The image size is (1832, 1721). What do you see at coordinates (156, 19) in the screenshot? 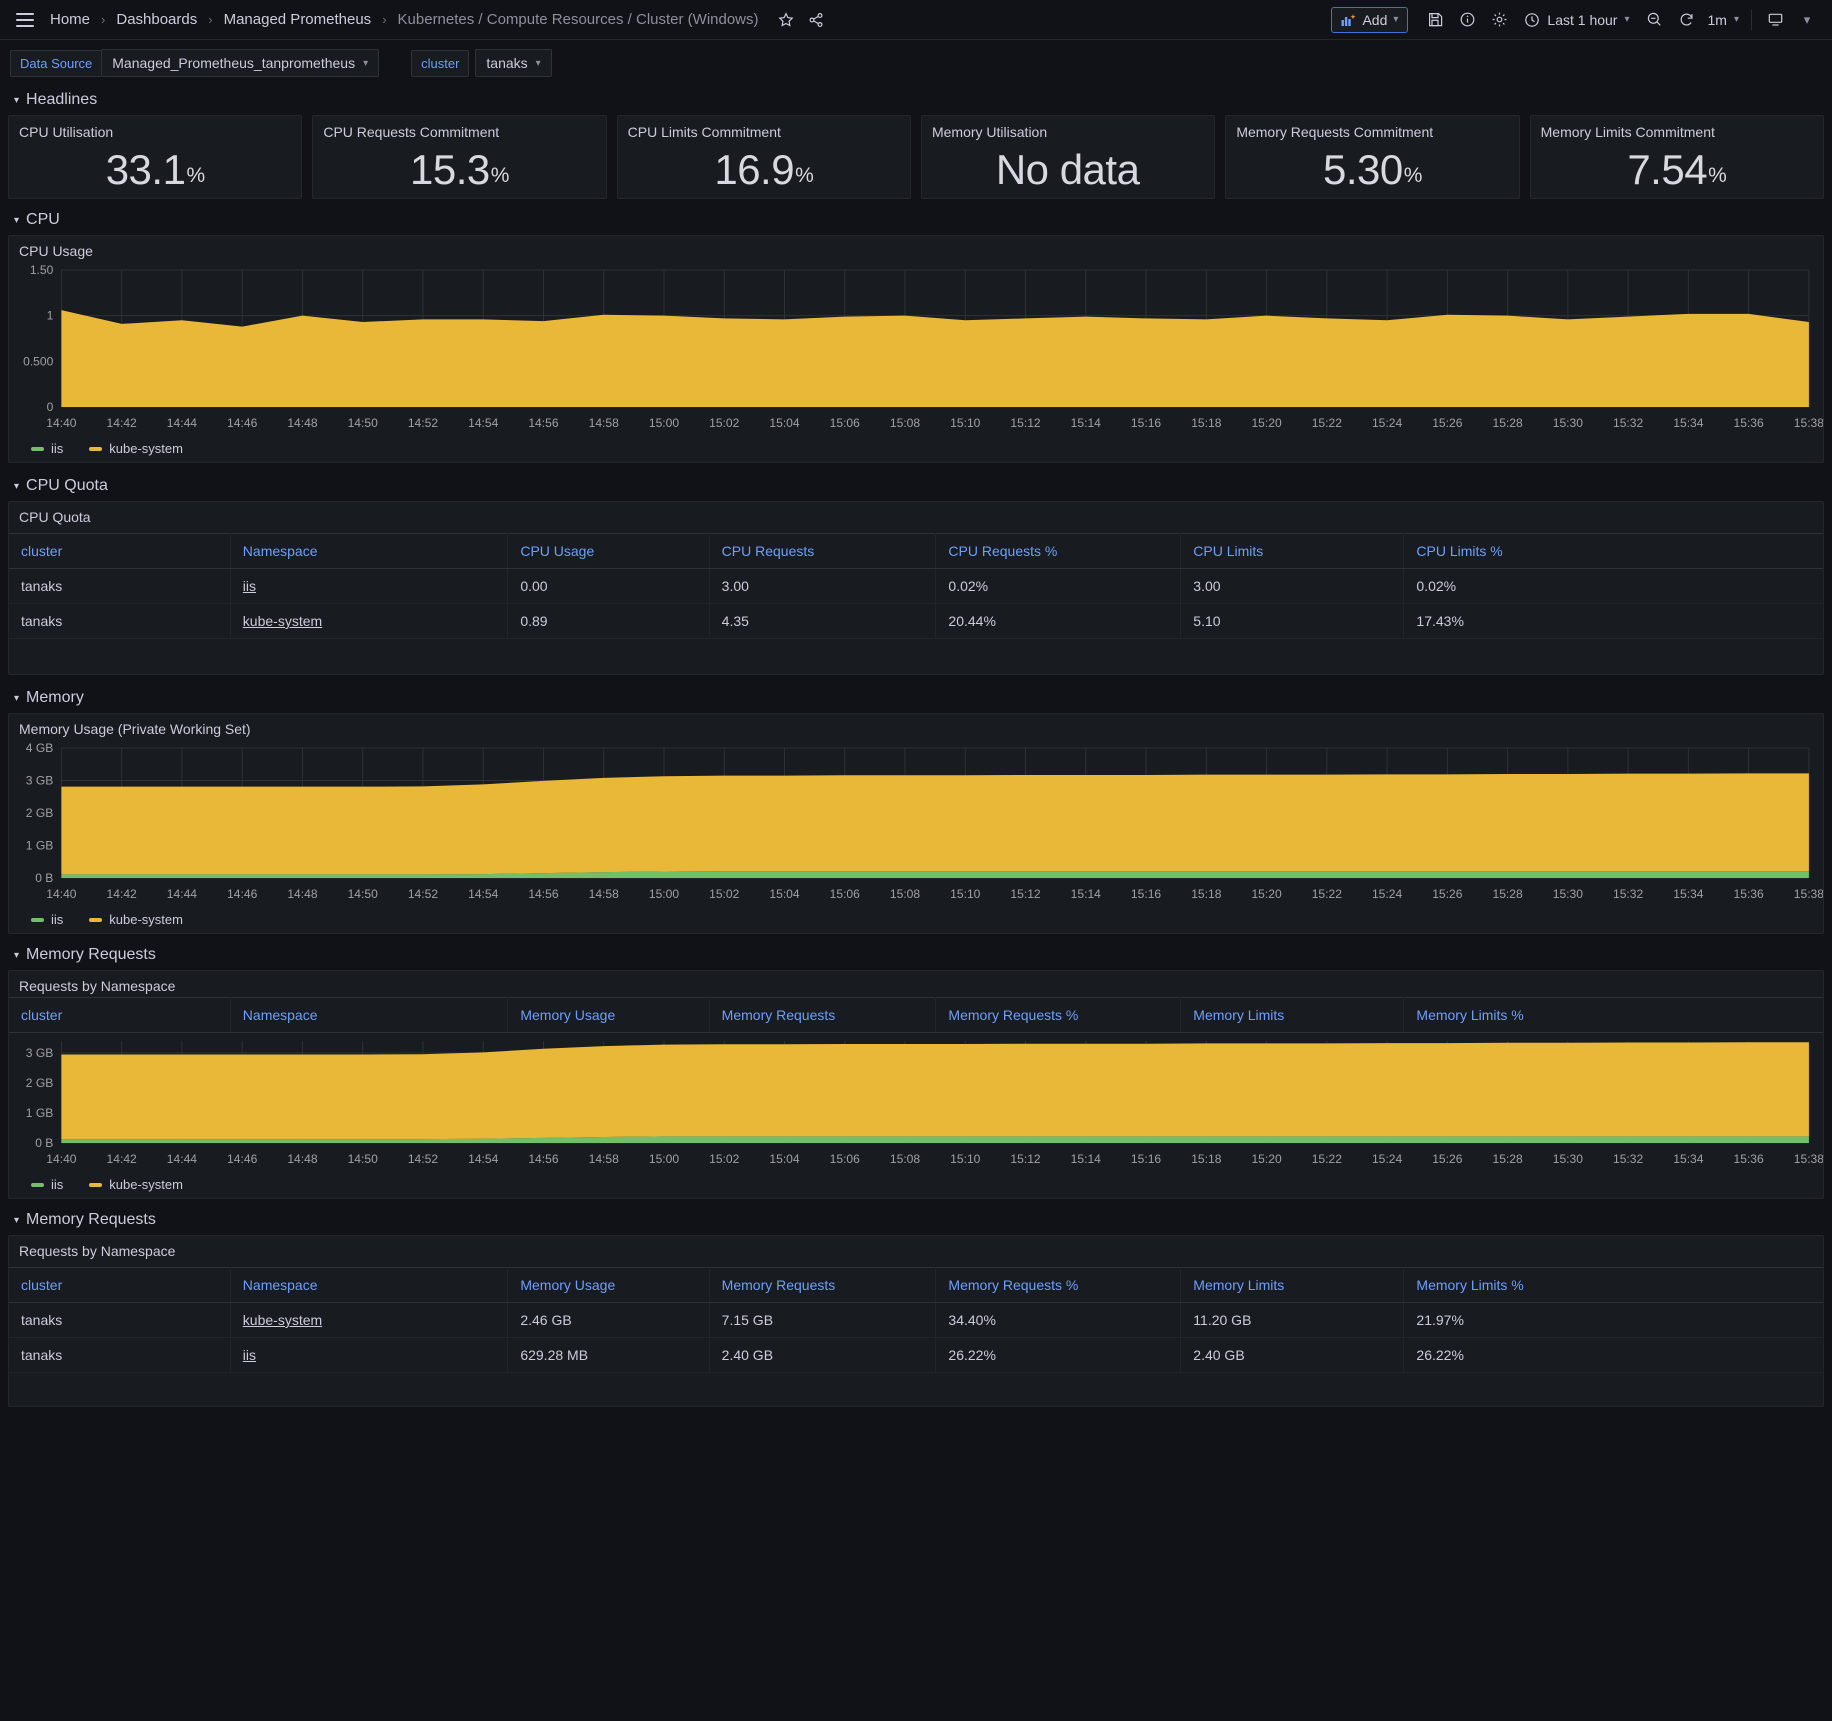
I see `breadcrumb-item-dashboards: Dashboards` at bounding box center [156, 19].